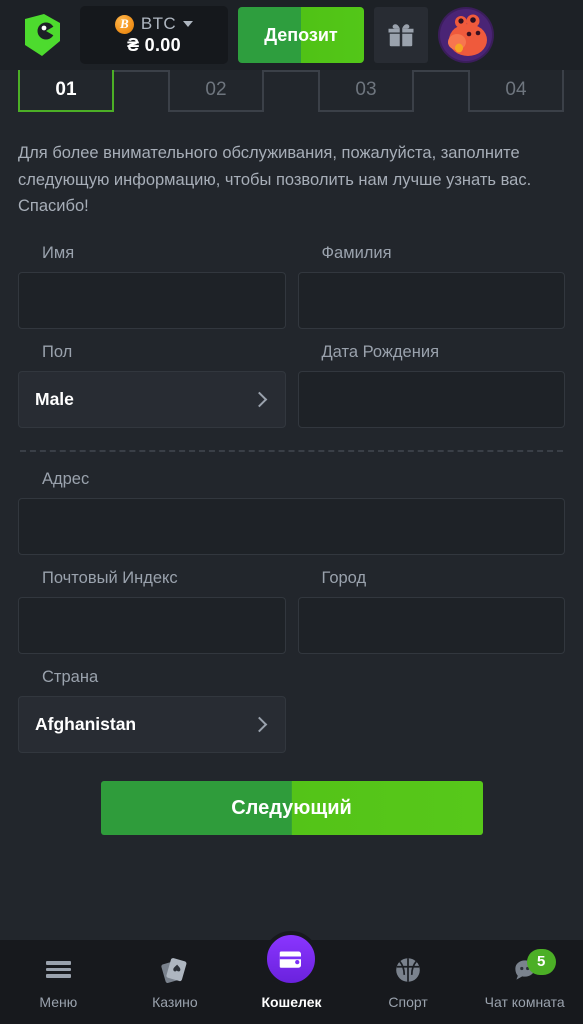 This screenshot has height=1024, width=583. I want to click on balance-amount: ₴ 0.00, so click(154, 45).